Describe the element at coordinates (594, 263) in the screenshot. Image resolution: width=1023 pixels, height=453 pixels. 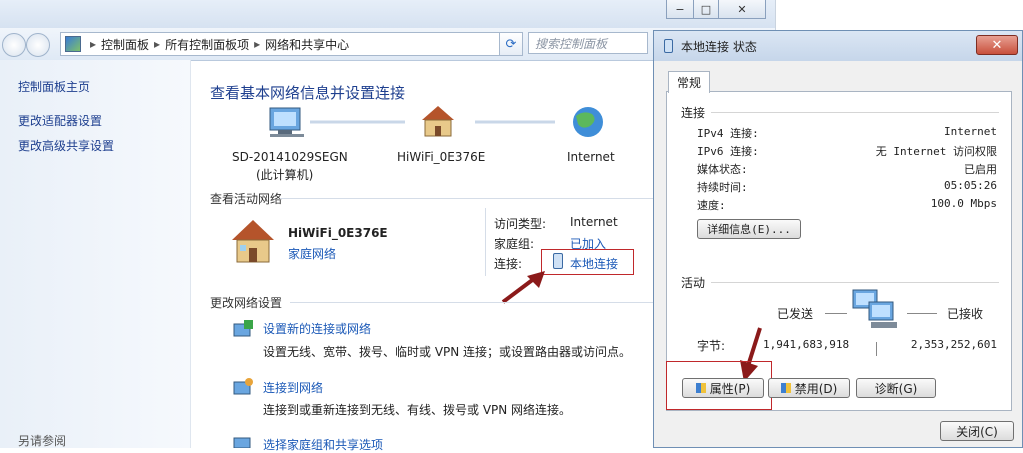
I see `local-connection-link: 本地连接` at that location.